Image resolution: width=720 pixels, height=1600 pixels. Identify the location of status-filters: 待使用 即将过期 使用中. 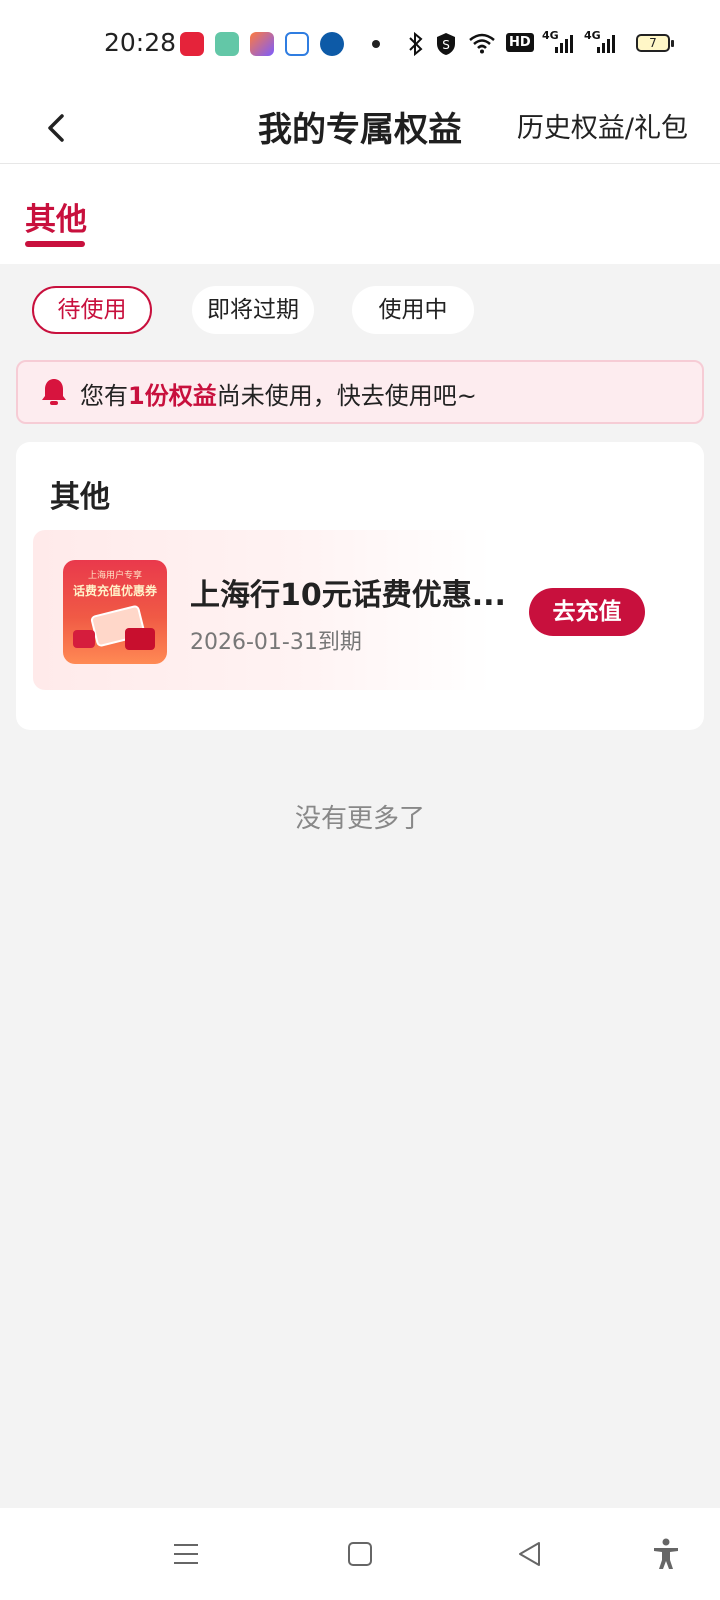
(360, 311).